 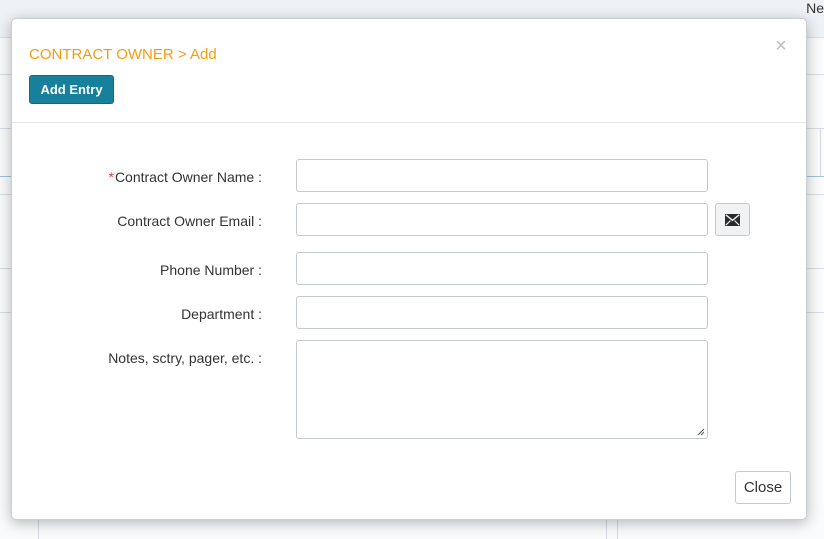 What do you see at coordinates (781, 46) in the screenshot?
I see `close-icon: ×` at bounding box center [781, 46].